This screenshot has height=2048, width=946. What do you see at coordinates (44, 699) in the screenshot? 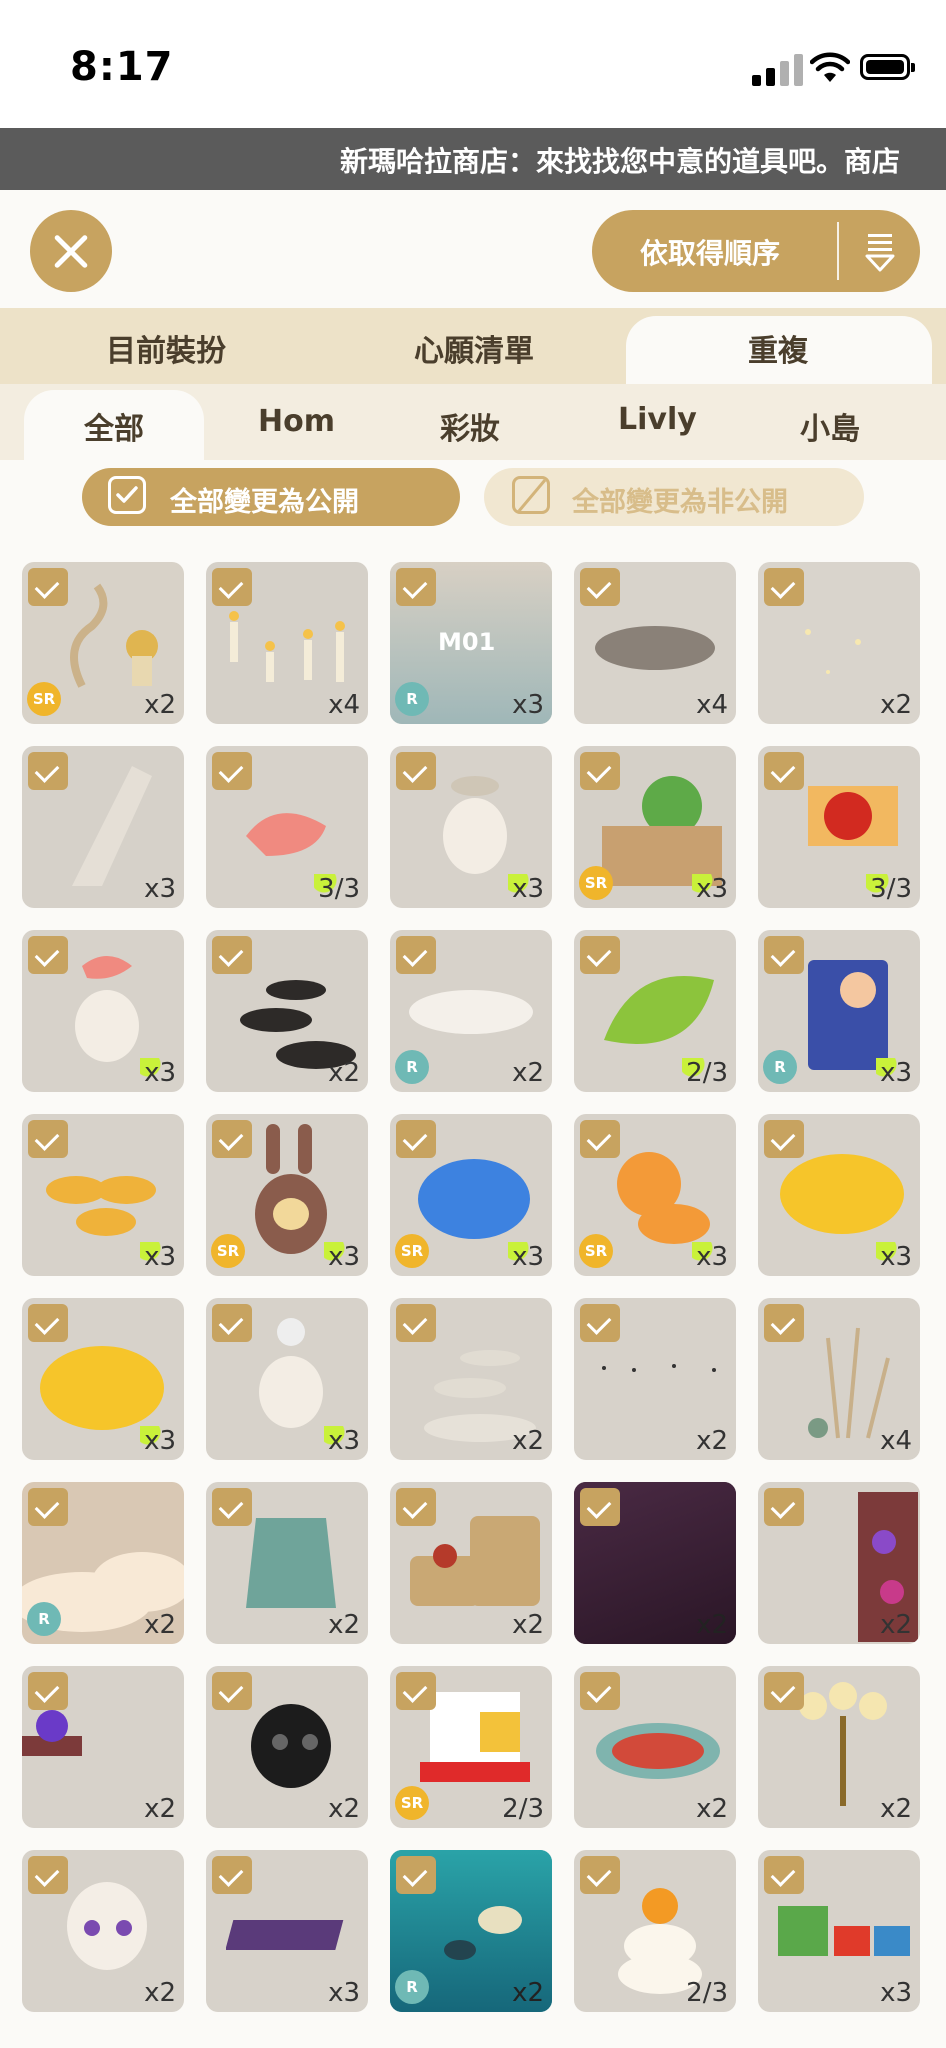
I see `rarity-badge: SR` at bounding box center [44, 699].